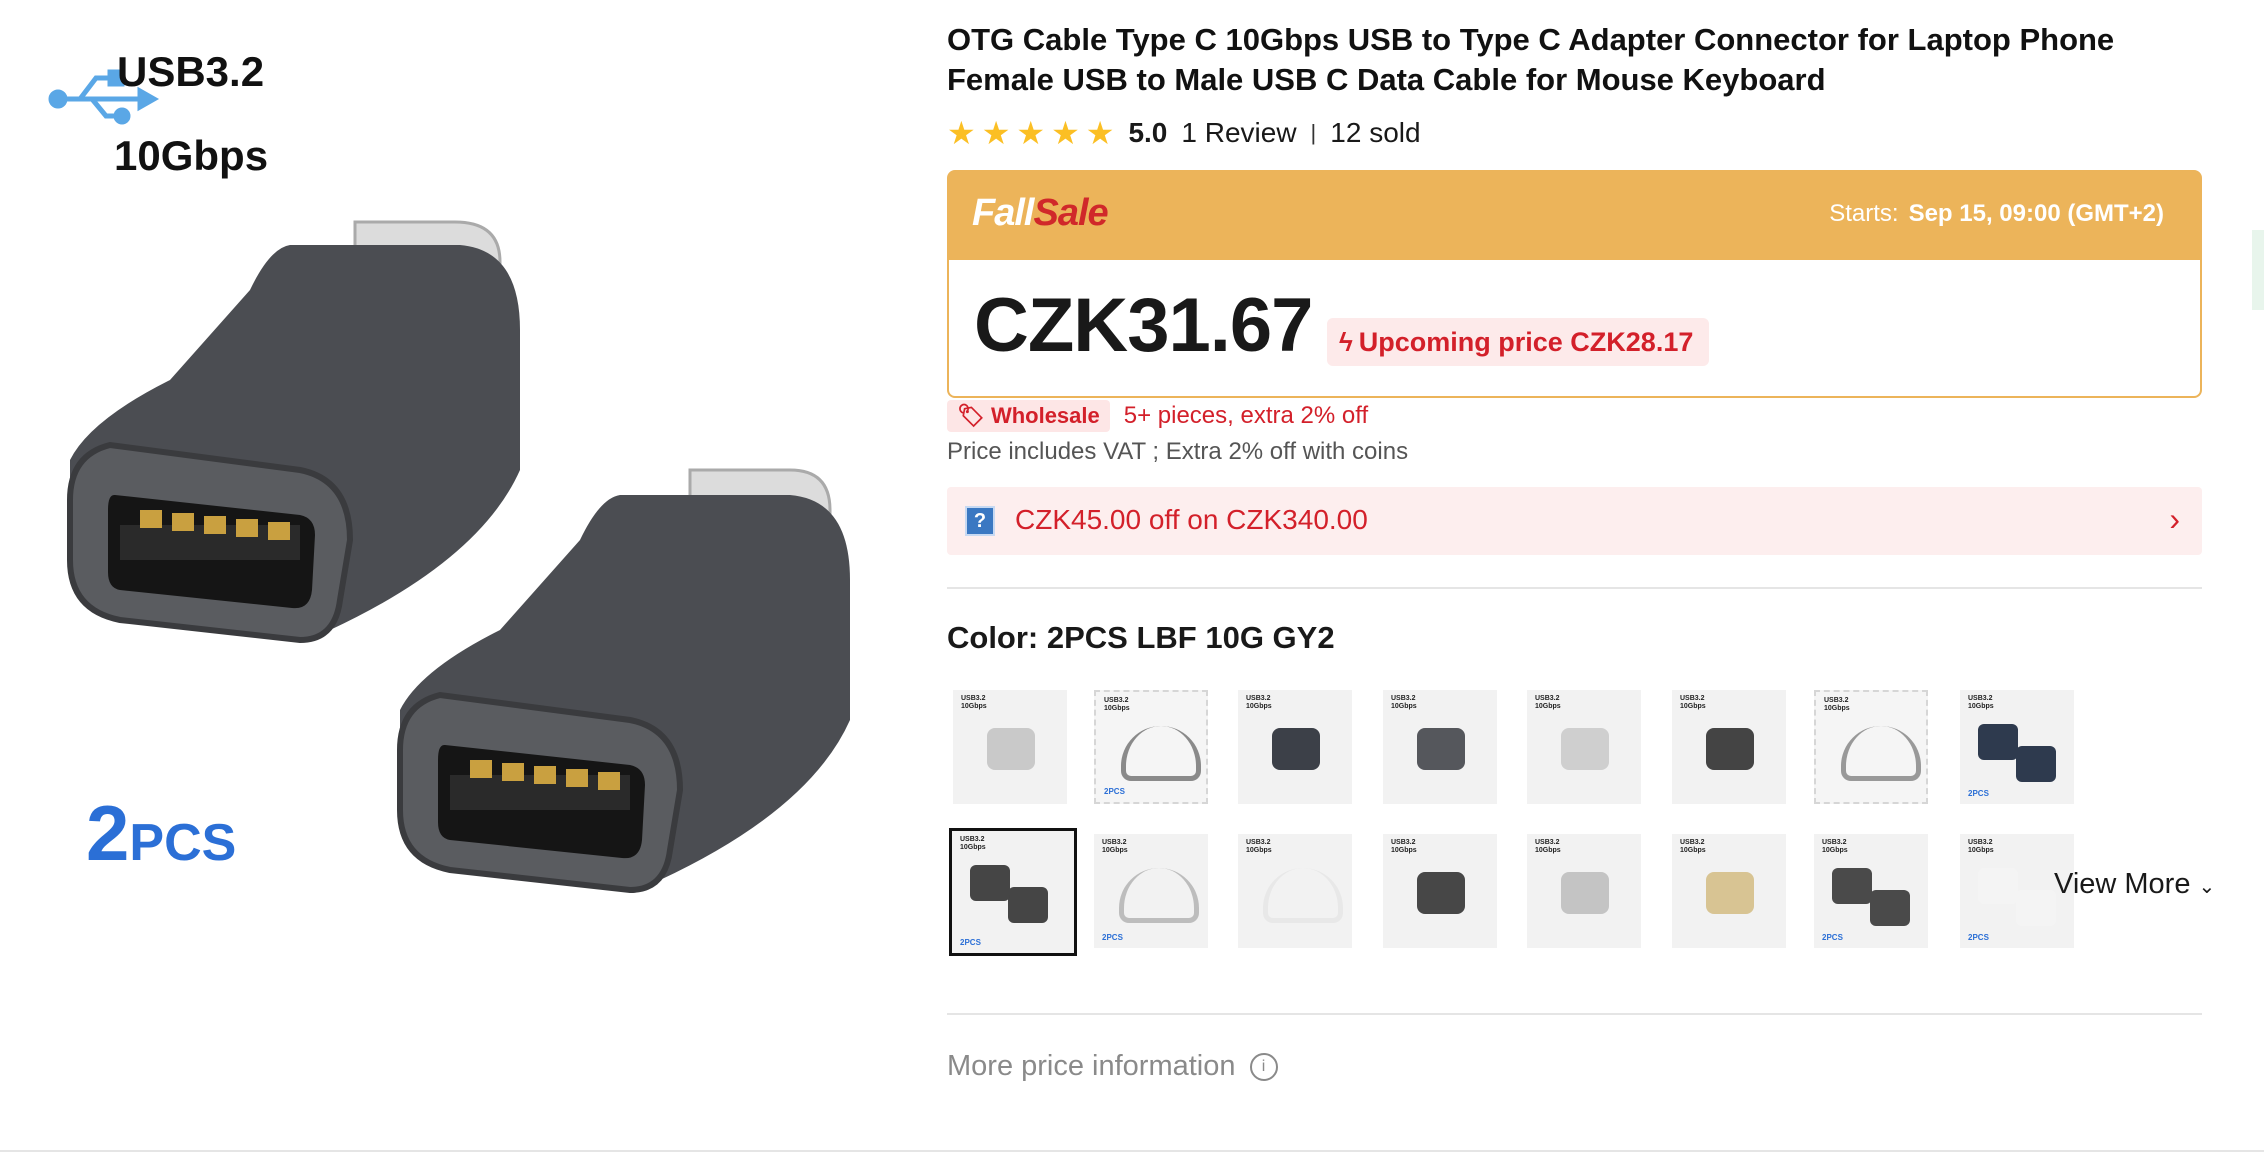 The image size is (2264, 1162). I want to click on coupon-row: ? CZK45.00 off on CZK340.00 ›, so click(1574, 521).